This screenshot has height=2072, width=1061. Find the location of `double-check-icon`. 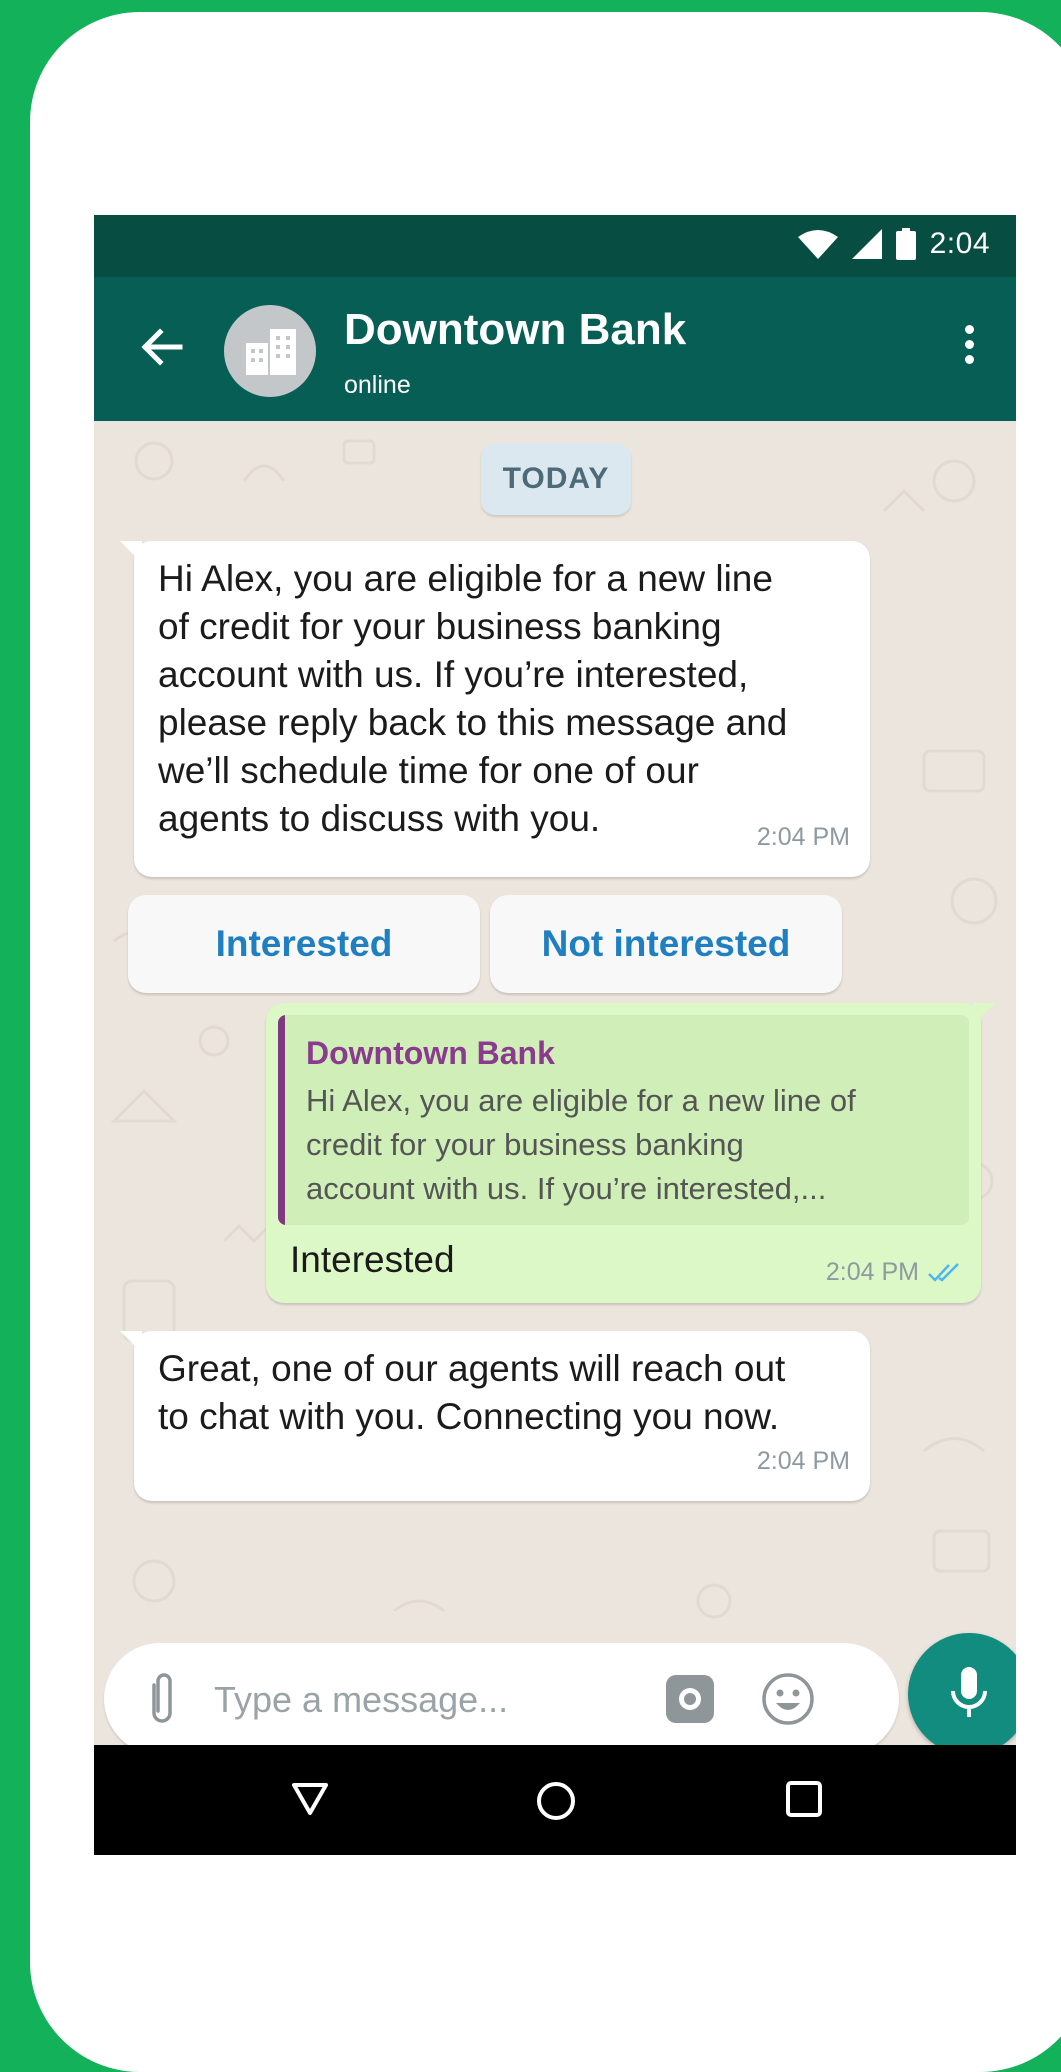

double-check-icon is located at coordinates (943, 1272).